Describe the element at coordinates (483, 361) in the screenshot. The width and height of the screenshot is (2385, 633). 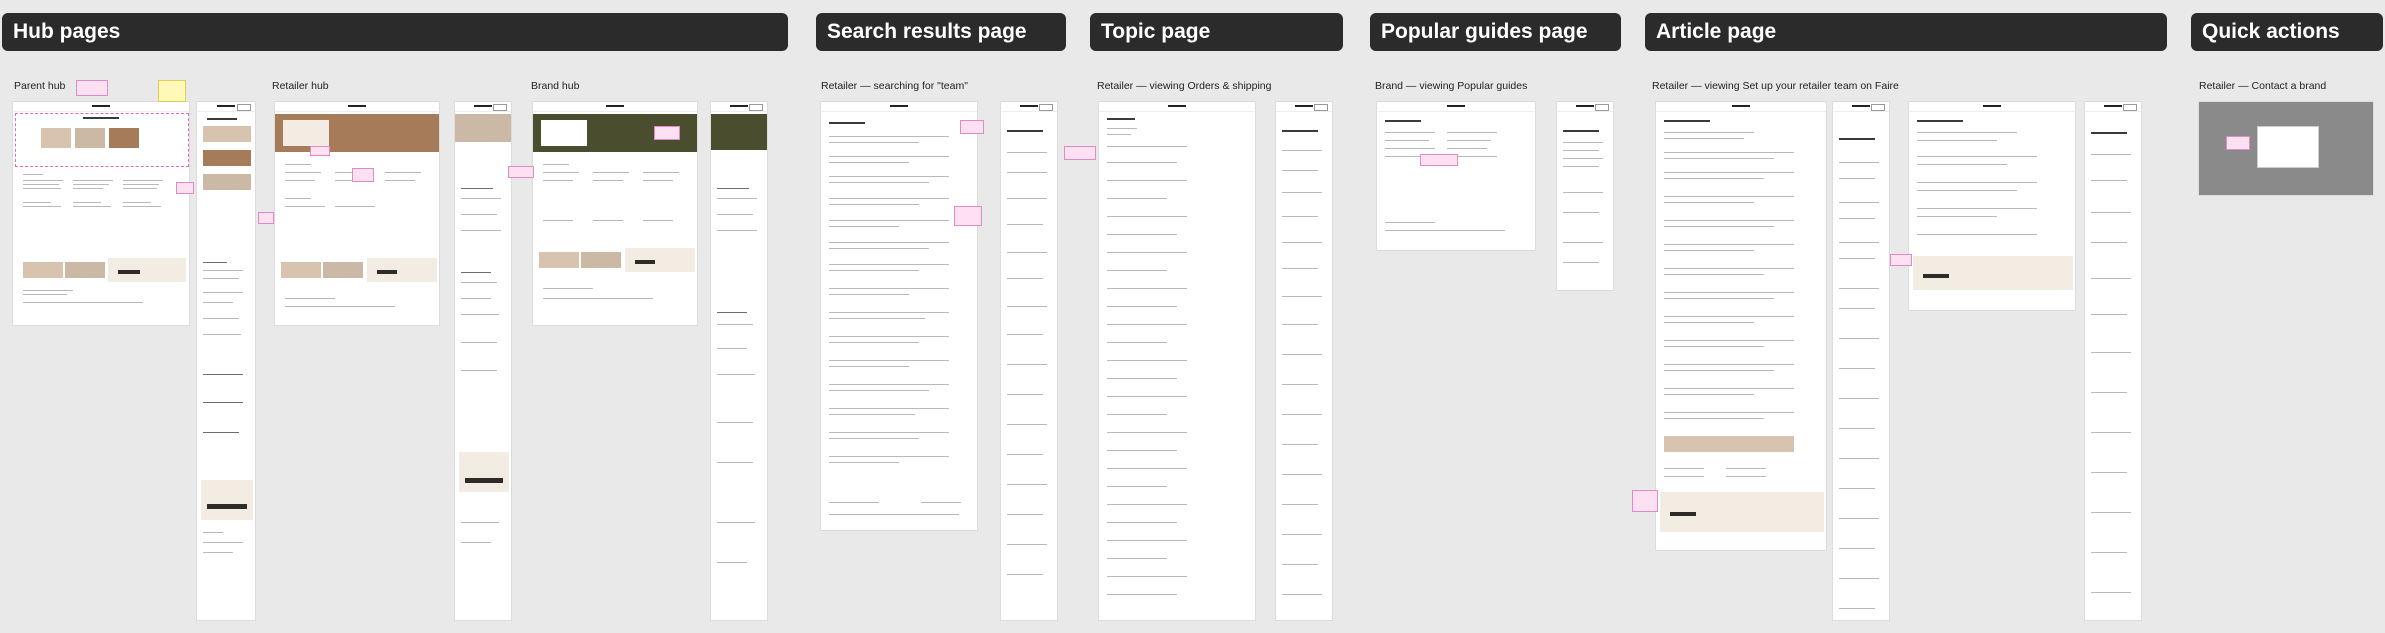
I see `retailer-hub-mobile-frame` at that location.